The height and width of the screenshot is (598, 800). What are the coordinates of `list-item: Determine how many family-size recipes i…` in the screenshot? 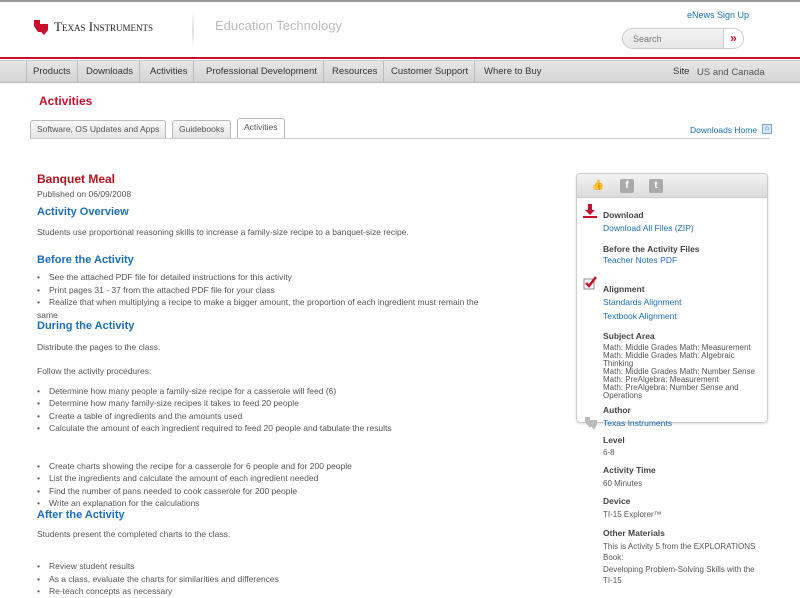 It's located at (168, 403).